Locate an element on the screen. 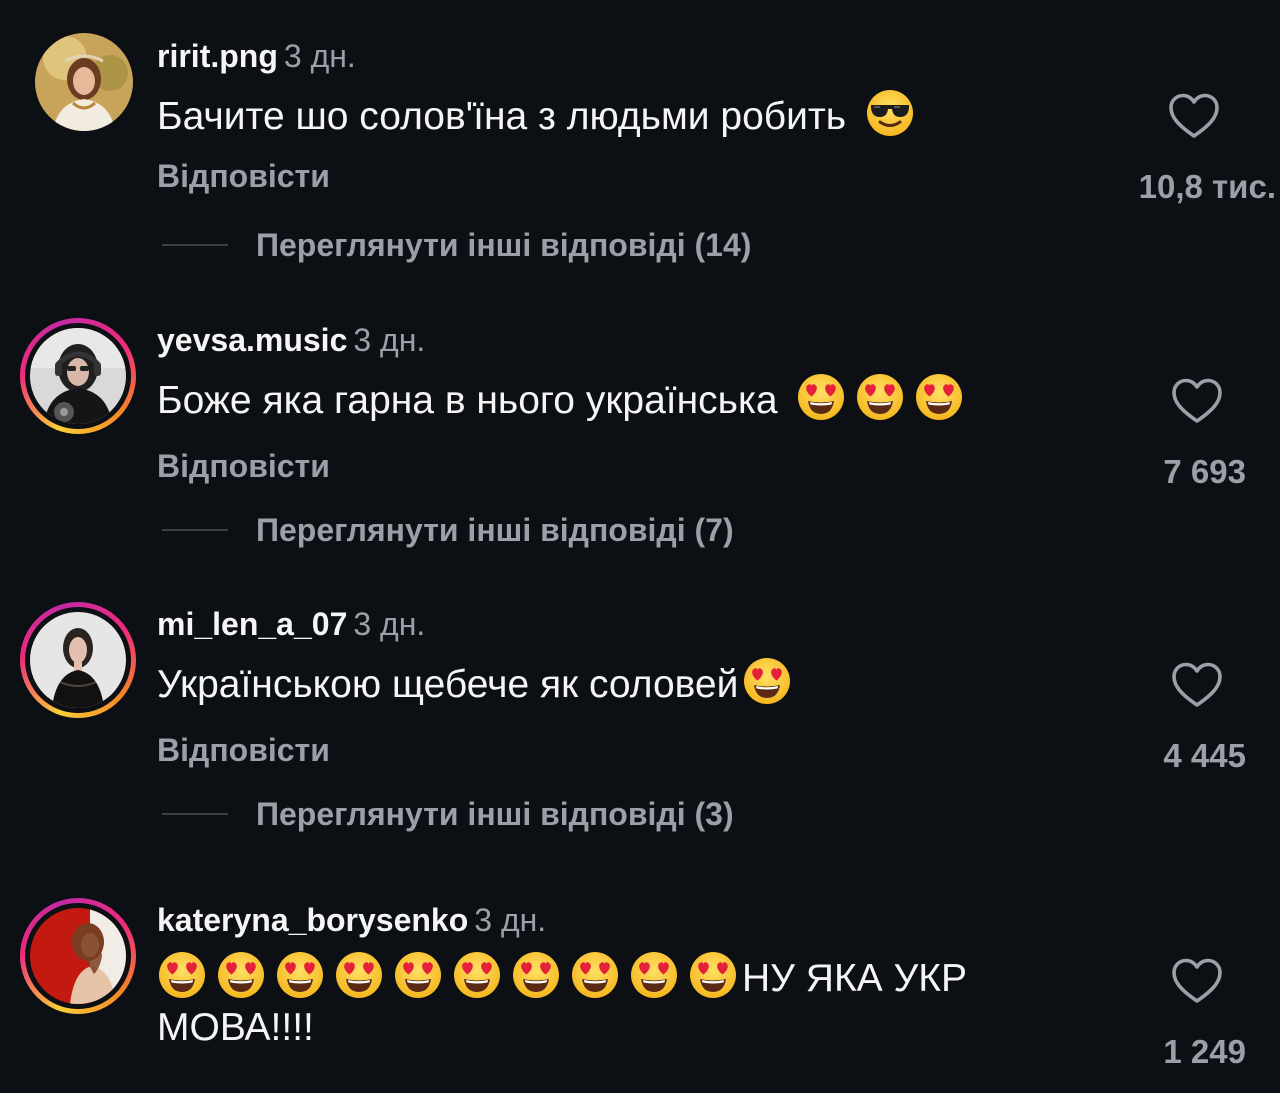  comment-header: mi_len_a_07 3 дн. is located at coordinates (291, 624).